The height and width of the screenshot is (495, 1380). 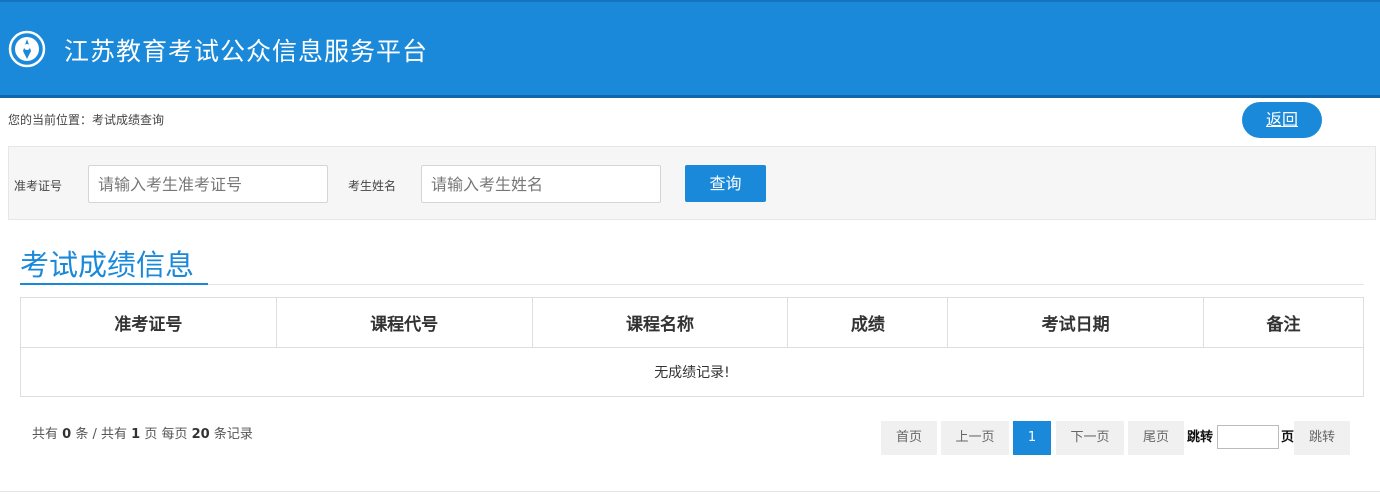 What do you see at coordinates (660, 322) in the screenshot?
I see `column-header-course-name: 课程名称` at bounding box center [660, 322].